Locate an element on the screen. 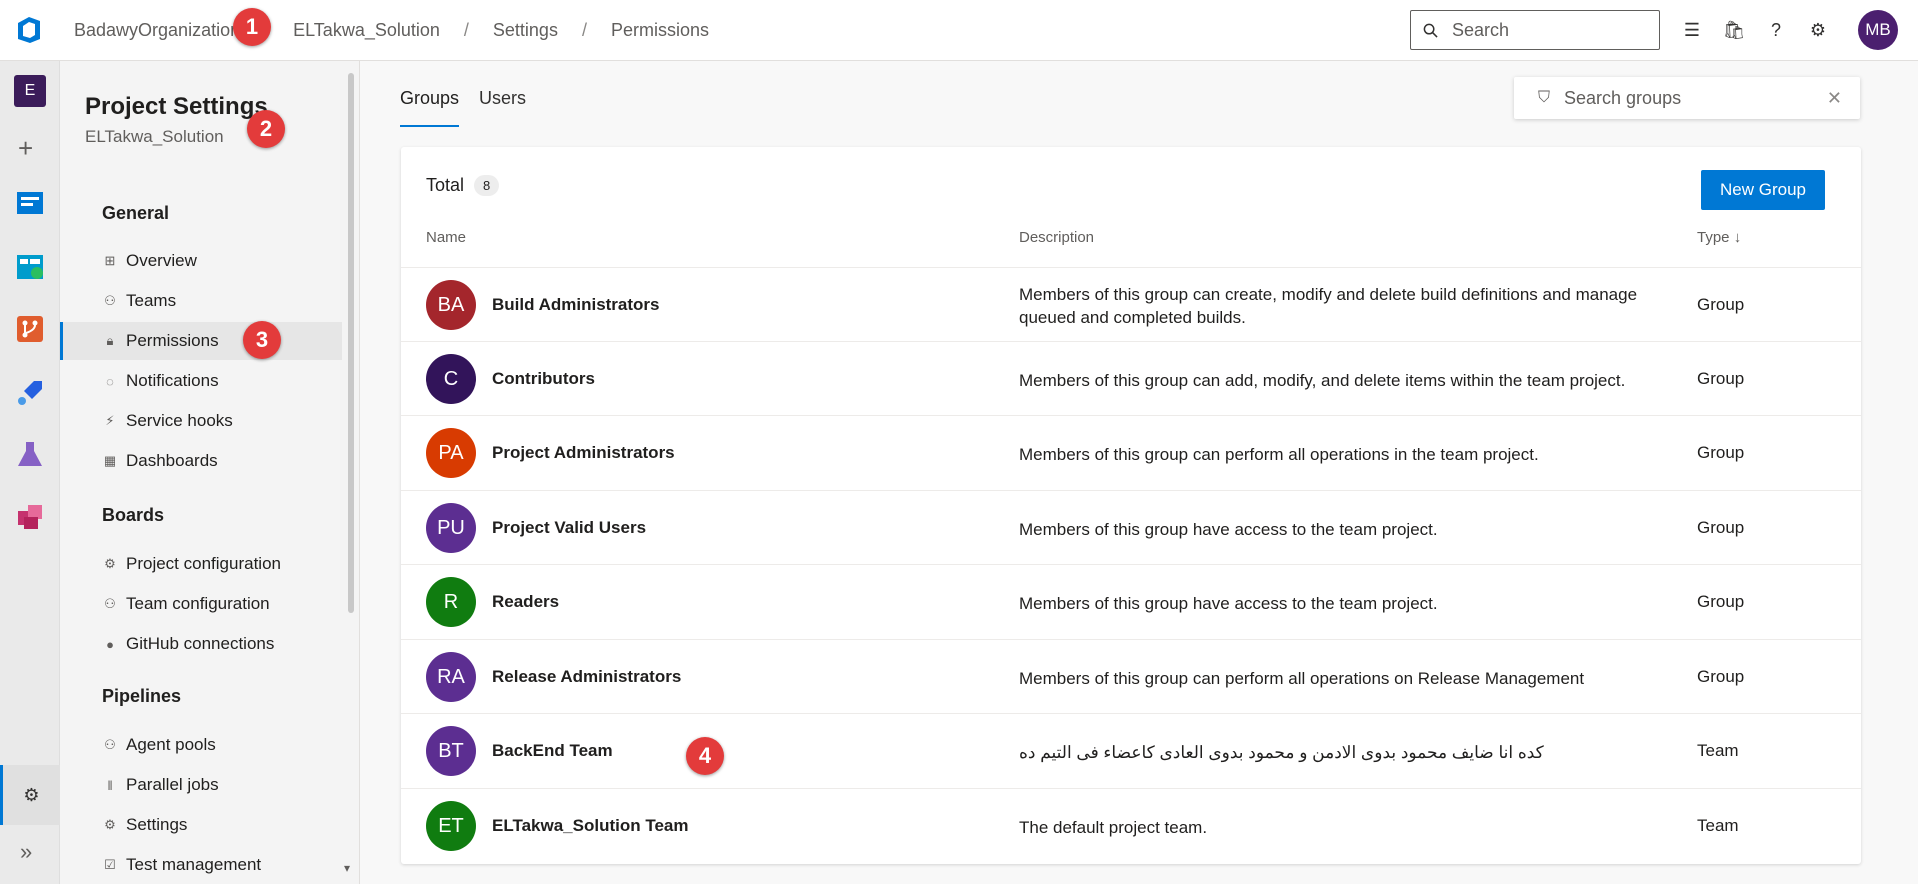 Image resolution: width=1918 pixels, height=884 pixels. group-name: Project Administrators is located at coordinates (583, 453).